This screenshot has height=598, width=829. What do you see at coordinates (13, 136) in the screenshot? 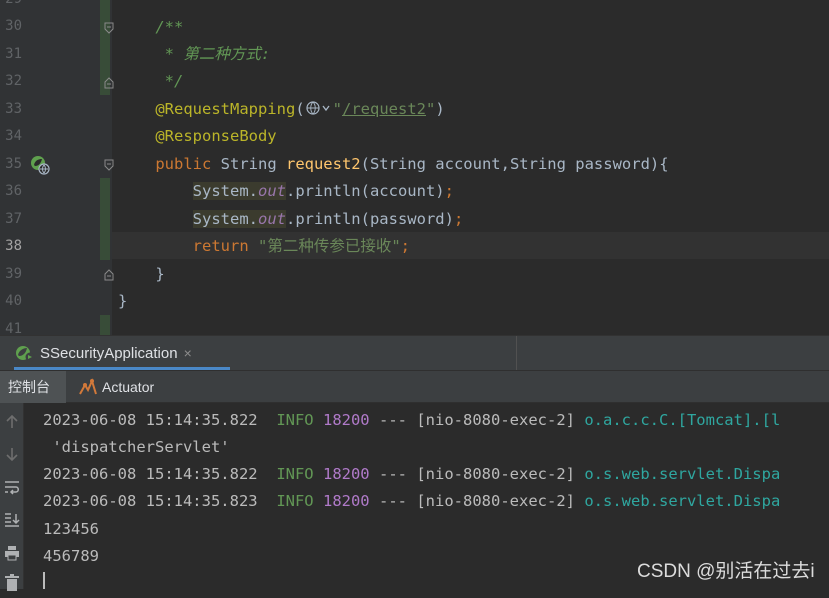
I see `line-number: 34` at bounding box center [13, 136].